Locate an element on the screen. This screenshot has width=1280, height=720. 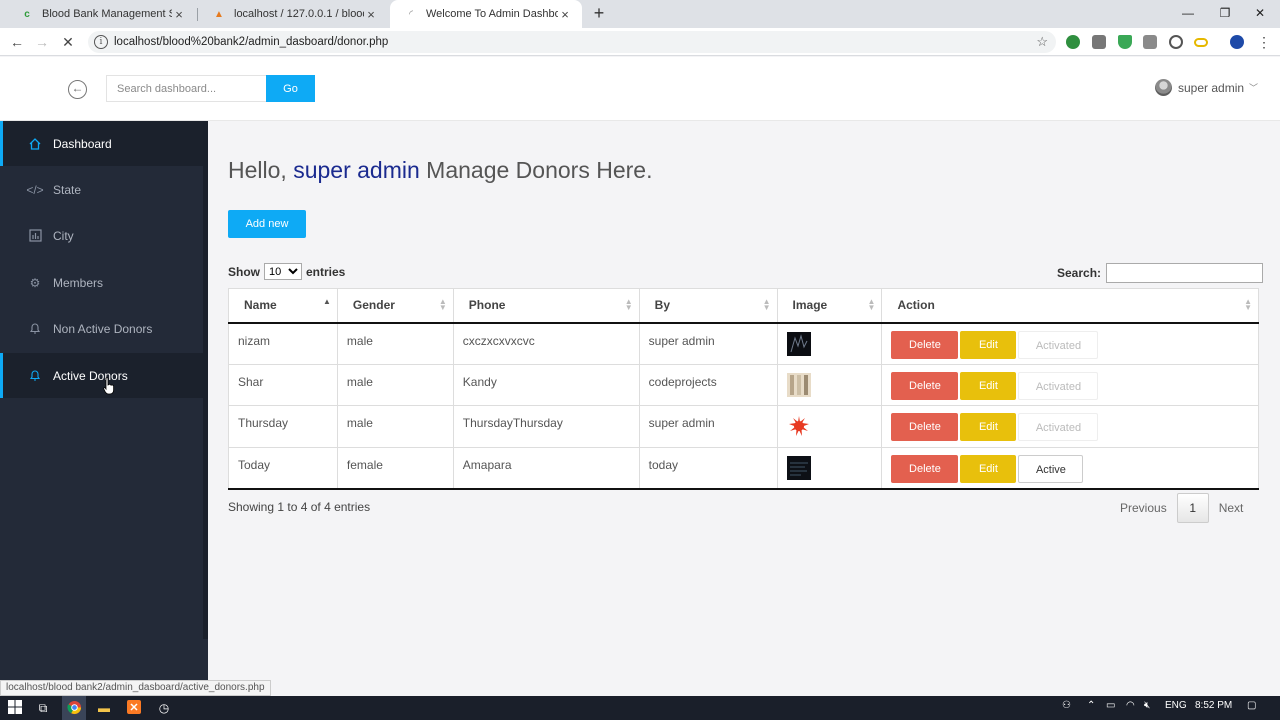
sort-asc-icon: ▲ is located at coordinates (326, 301).